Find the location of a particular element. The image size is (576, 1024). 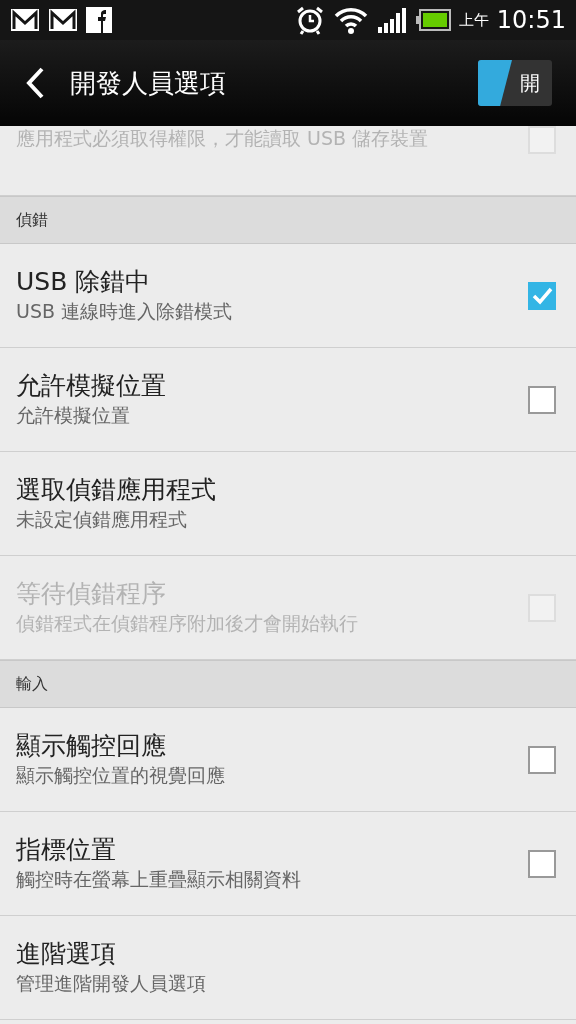

signal-icon is located at coordinates (391, 20).